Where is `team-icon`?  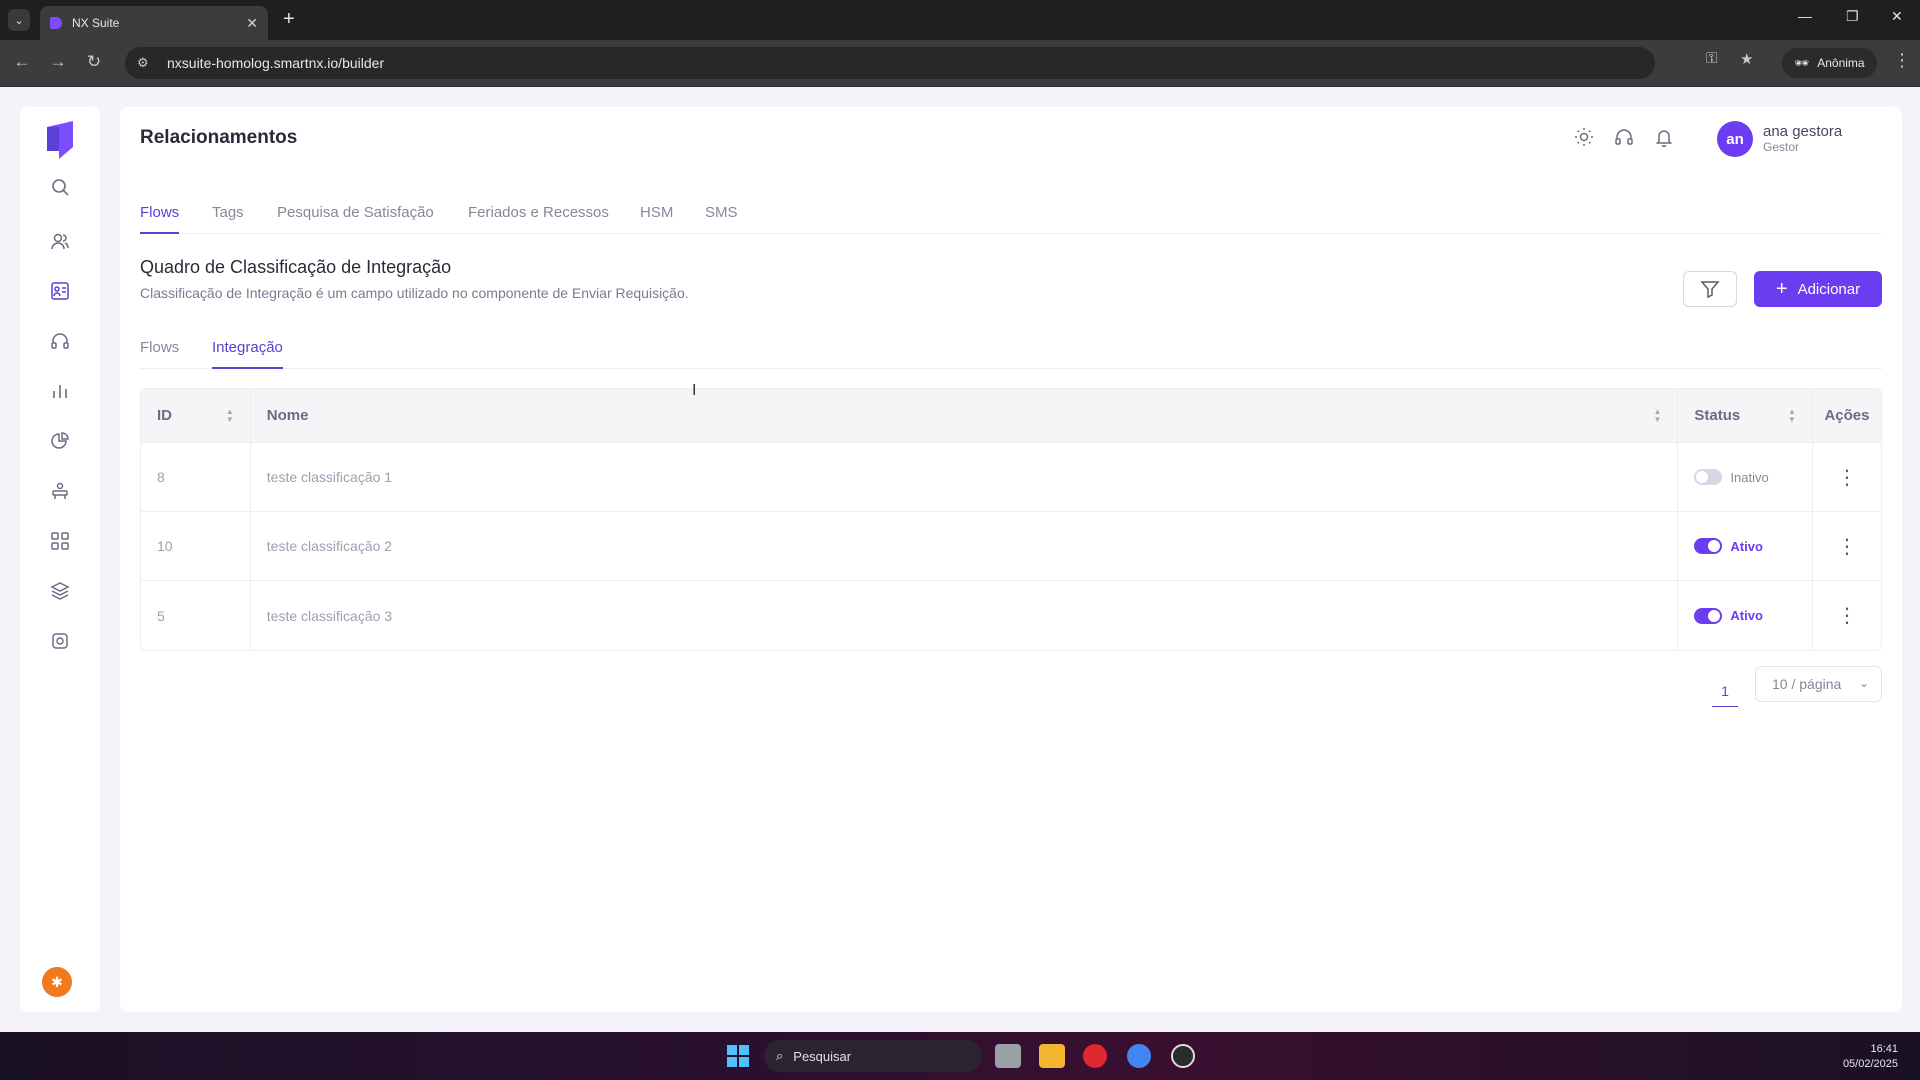
team-icon is located at coordinates (60, 491).